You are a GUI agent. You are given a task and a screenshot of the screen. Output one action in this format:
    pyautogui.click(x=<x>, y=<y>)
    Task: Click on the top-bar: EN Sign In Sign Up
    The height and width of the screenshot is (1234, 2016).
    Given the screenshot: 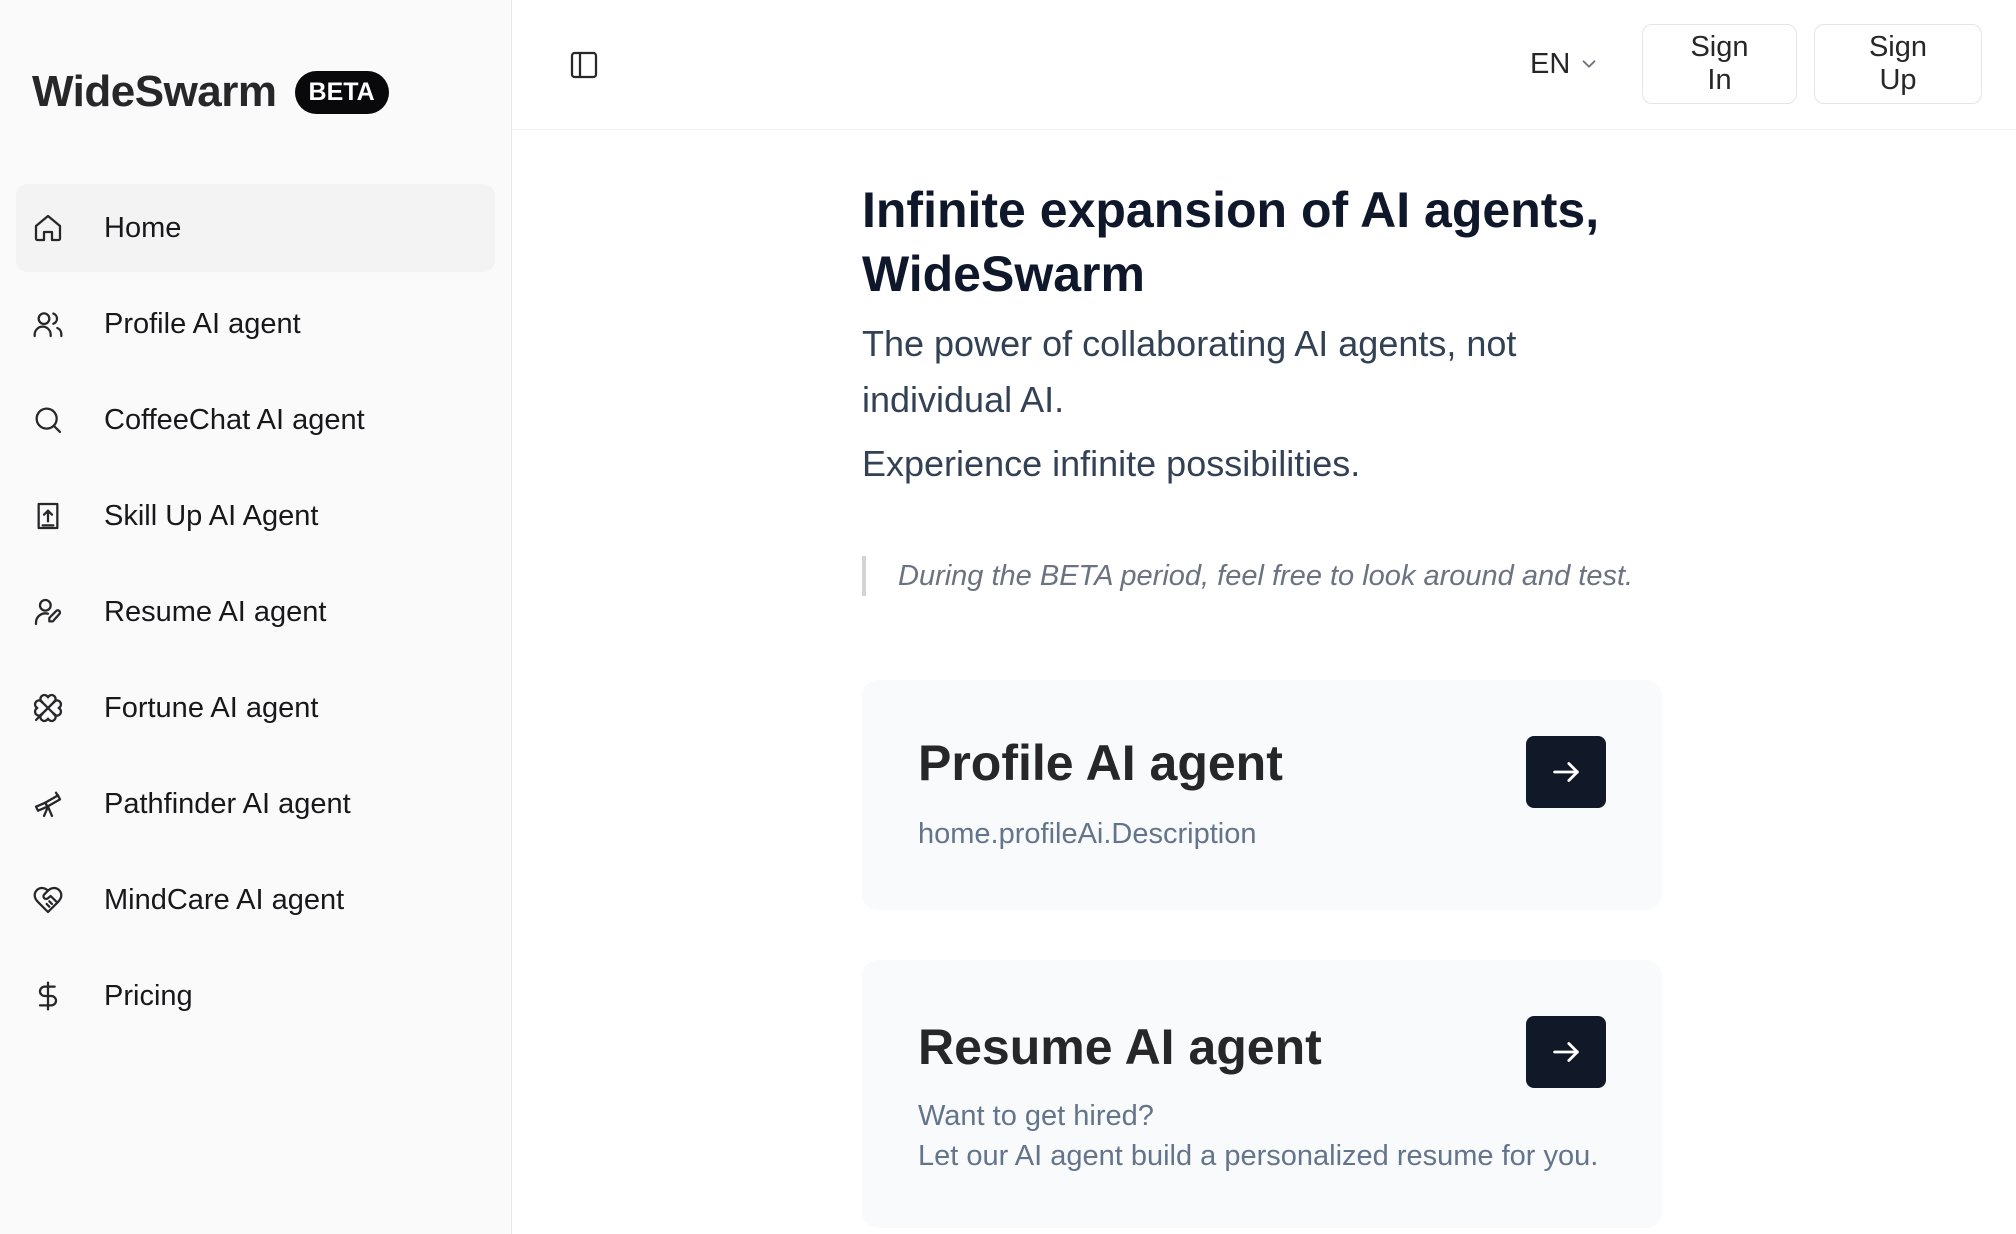 What is the action you would take?
    pyautogui.click(x=1264, y=65)
    